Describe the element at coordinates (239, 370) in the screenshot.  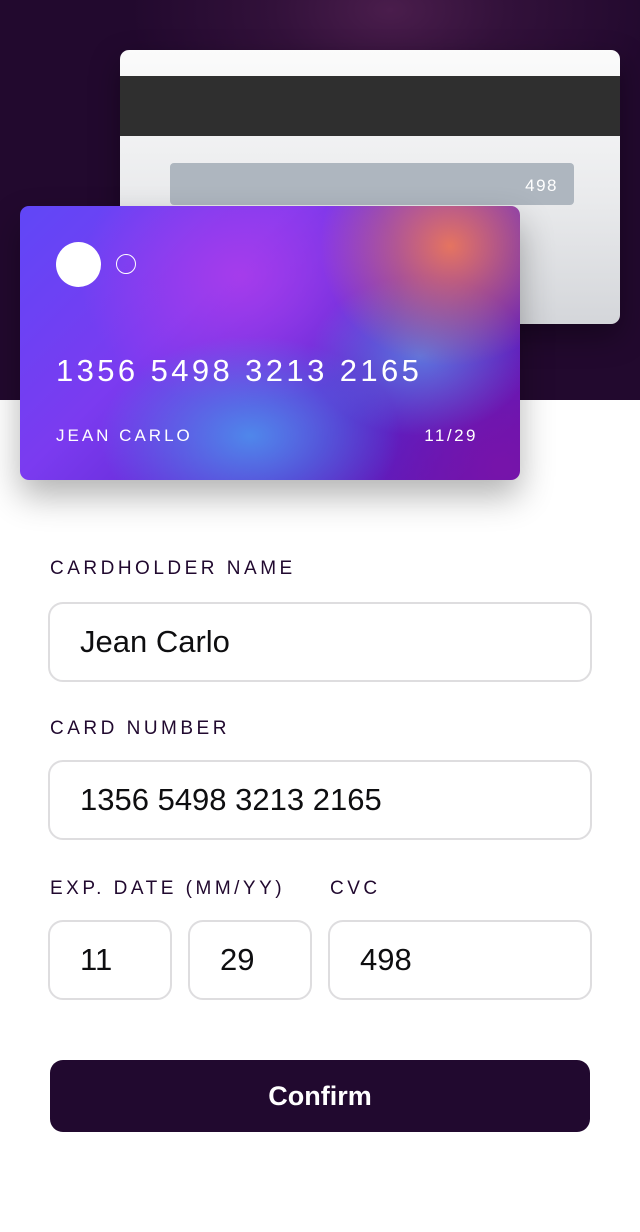
I see `card-front-number: 1356 5498 3213 2165` at that location.